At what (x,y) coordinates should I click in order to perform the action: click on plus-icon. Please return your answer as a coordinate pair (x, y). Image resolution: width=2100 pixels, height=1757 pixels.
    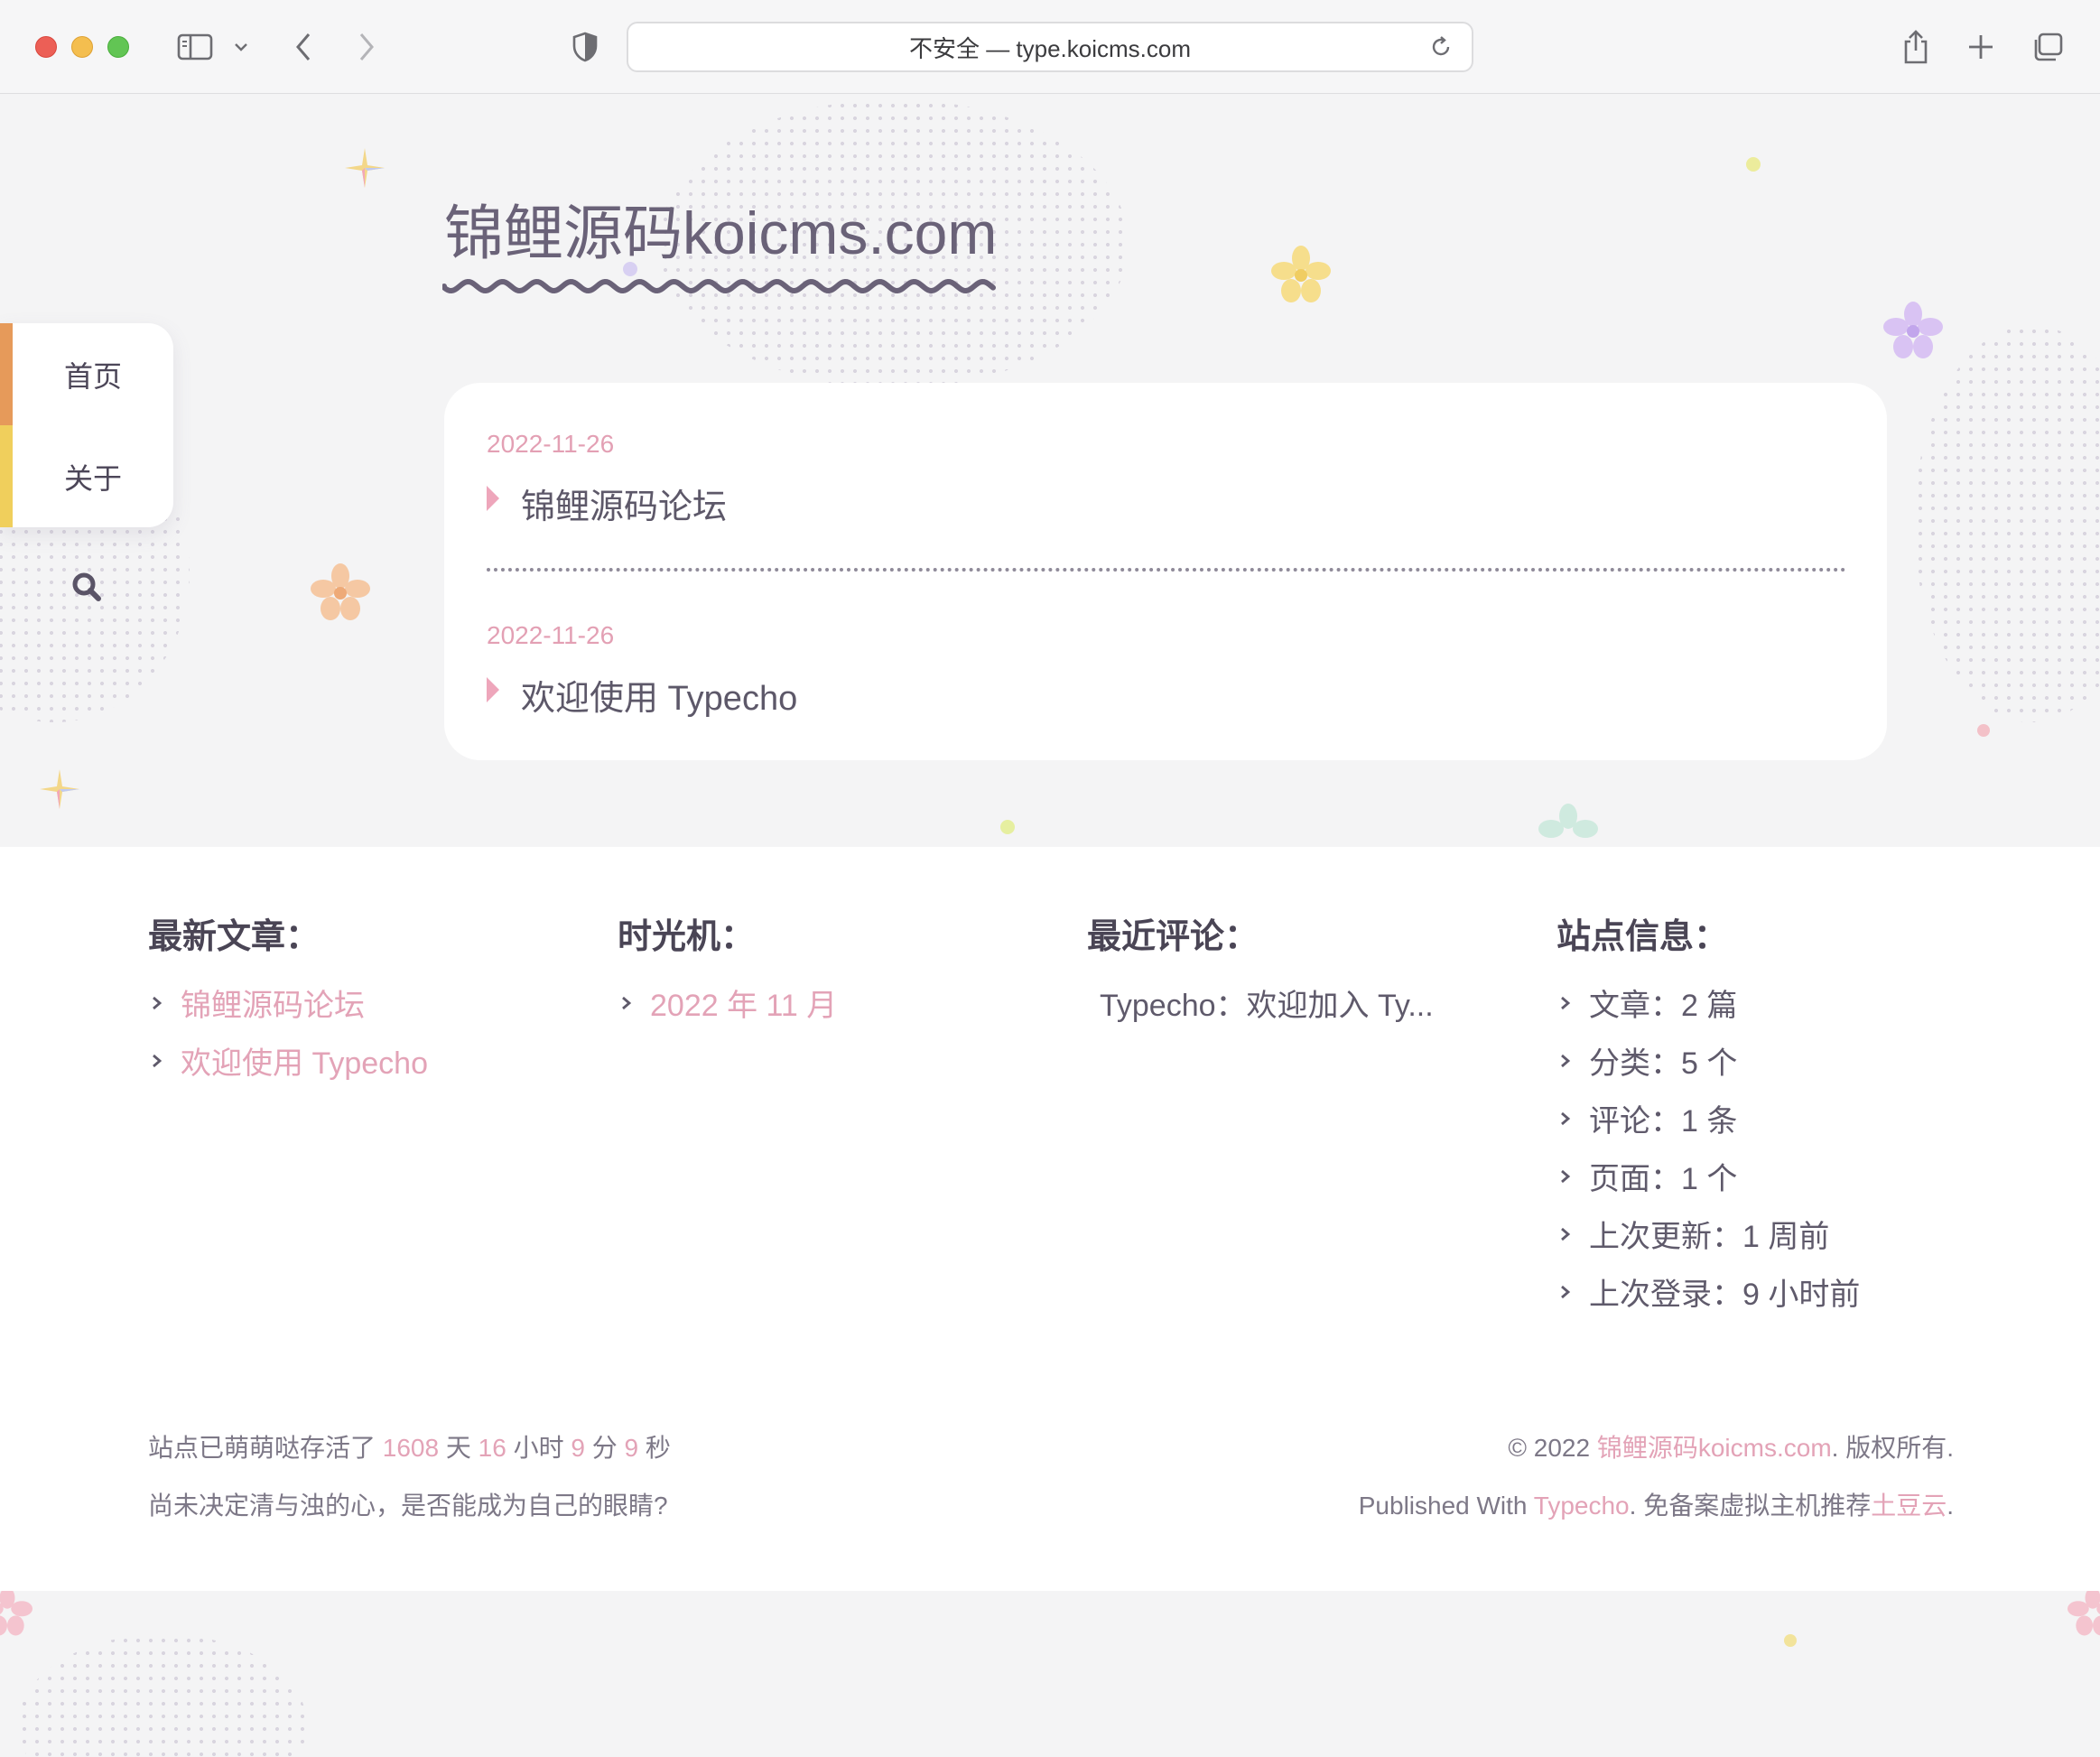
    Looking at the image, I should click on (1981, 47).